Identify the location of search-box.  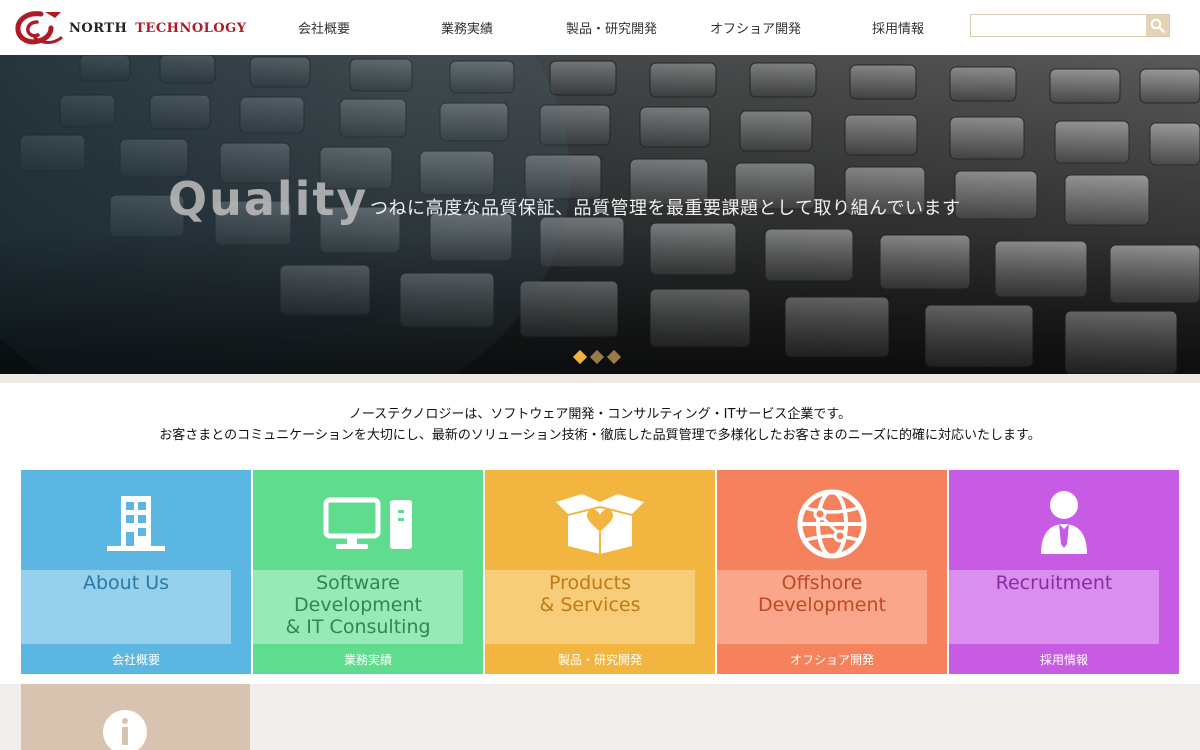
(1070, 25).